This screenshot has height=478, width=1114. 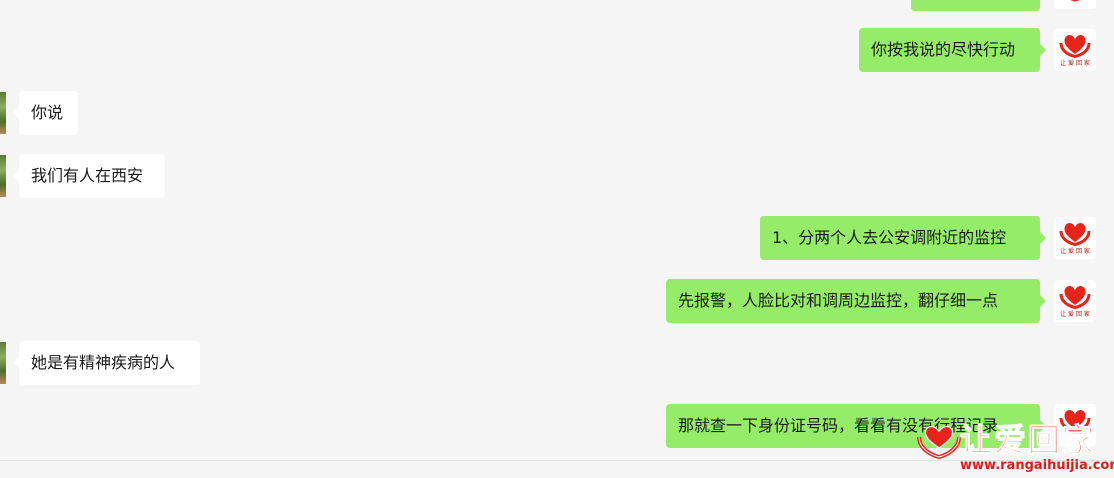 What do you see at coordinates (557, 177) in the screenshot?
I see `message-row: 我们有人在西安` at bounding box center [557, 177].